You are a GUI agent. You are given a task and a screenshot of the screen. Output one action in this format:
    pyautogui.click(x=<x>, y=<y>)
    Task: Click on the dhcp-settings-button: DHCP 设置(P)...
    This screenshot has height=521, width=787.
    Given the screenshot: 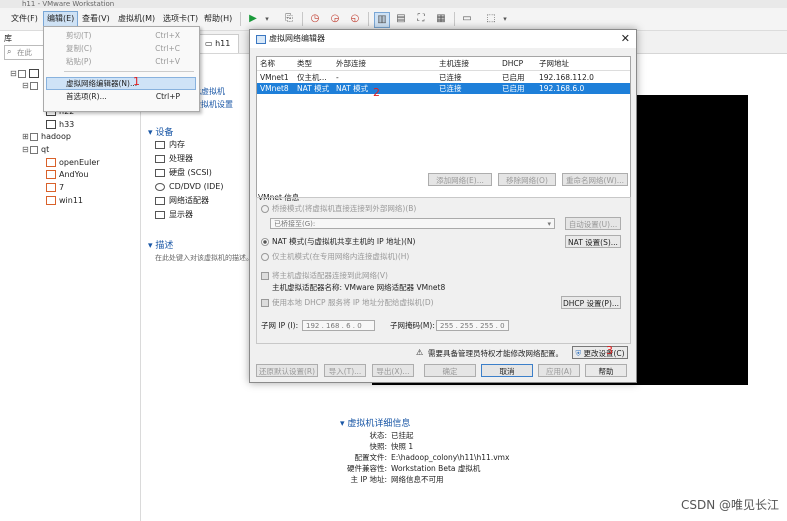 What is the action you would take?
    pyautogui.click(x=591, y=302)
    